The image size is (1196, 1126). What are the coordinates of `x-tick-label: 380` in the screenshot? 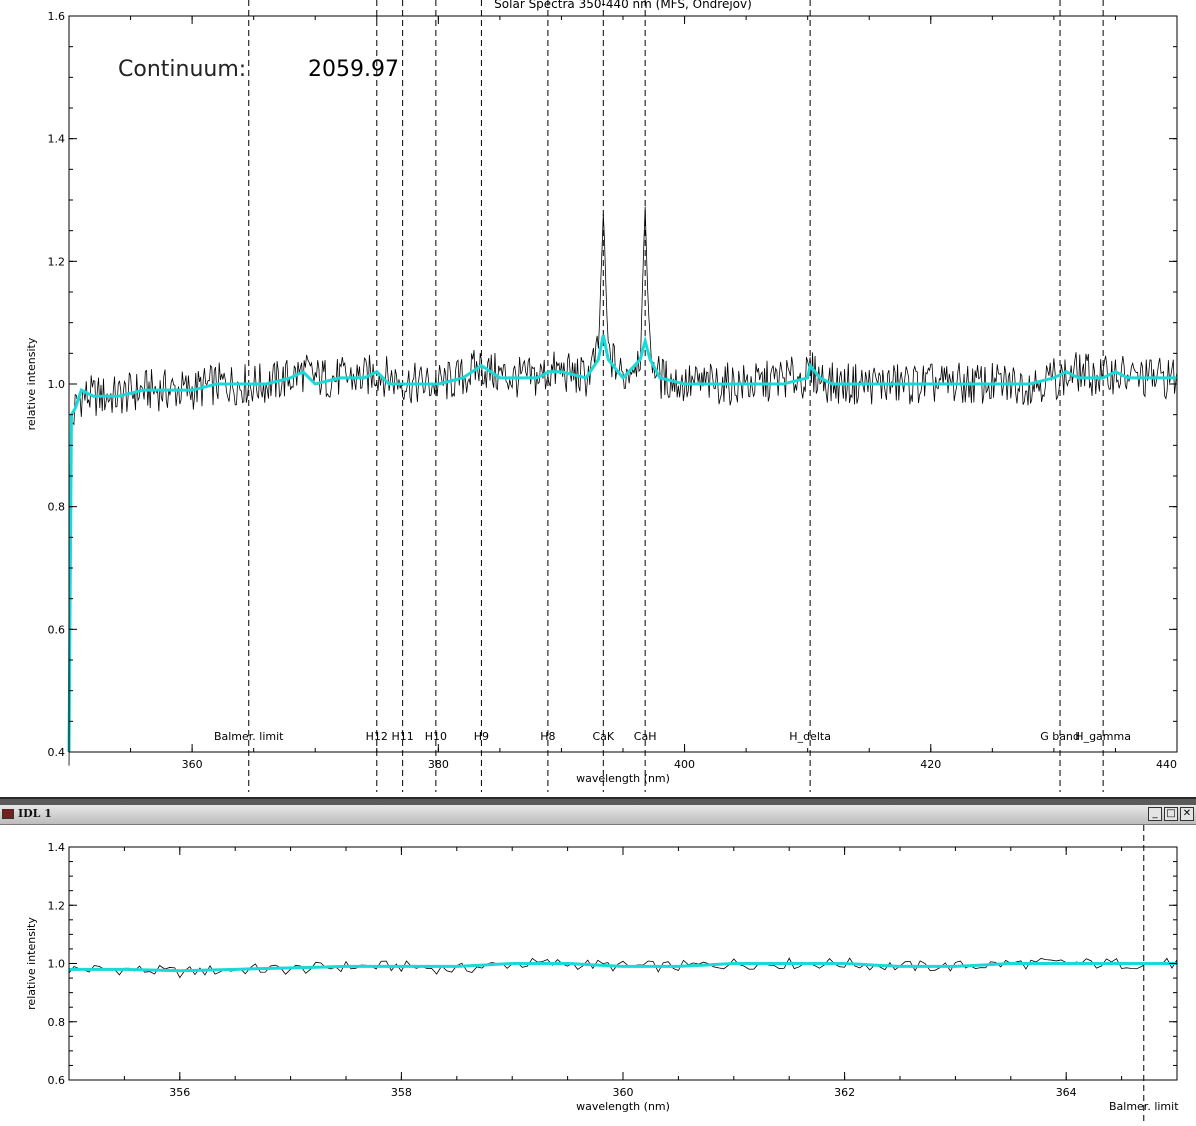 It's located at (438, 764).